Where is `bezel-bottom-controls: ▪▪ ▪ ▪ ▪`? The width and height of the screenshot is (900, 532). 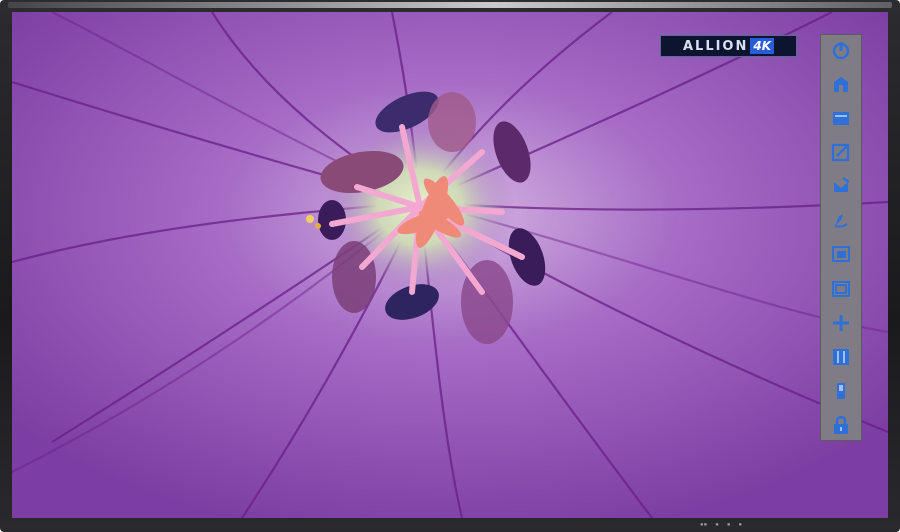 bezel-bottom-controls: ▪▪ ▪ ▪ ▪ is located at coordinates (770, 524).